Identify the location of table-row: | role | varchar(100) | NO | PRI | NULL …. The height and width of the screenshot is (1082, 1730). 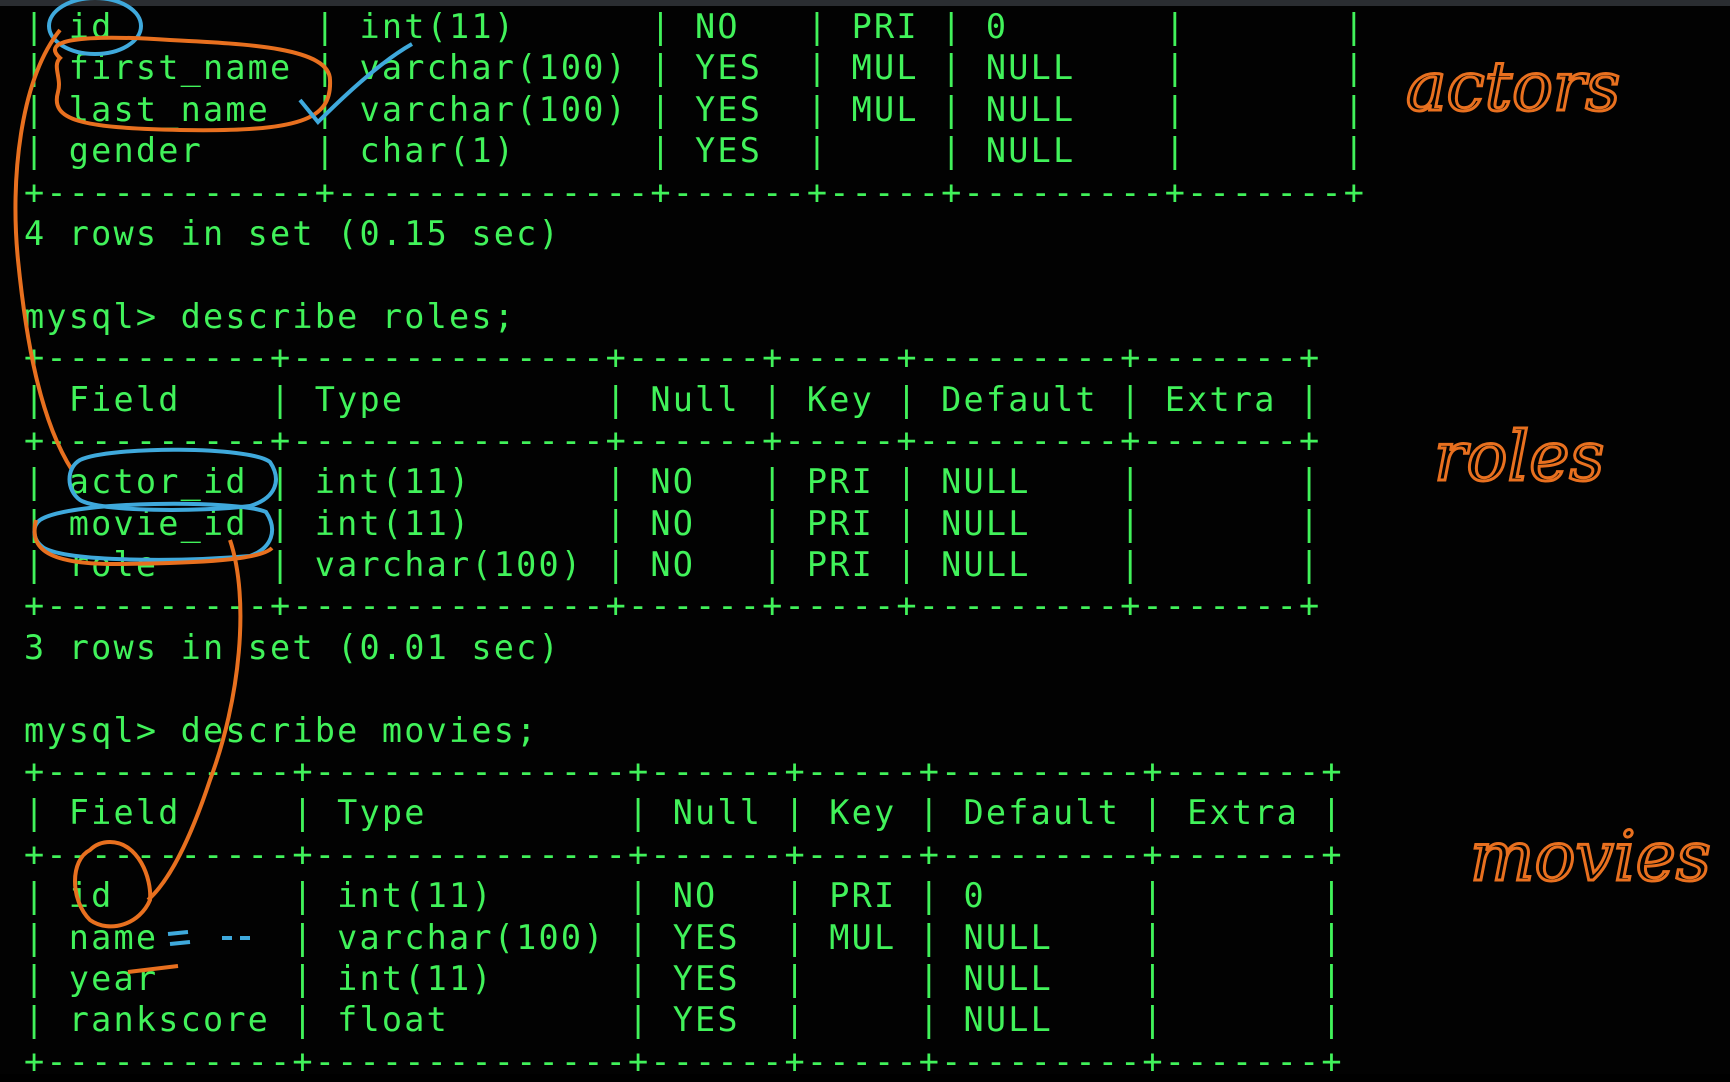
(673, 565).